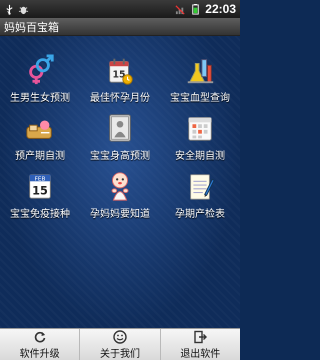  I want to click on menu-item-label: 软件升级, so click(39, 354).